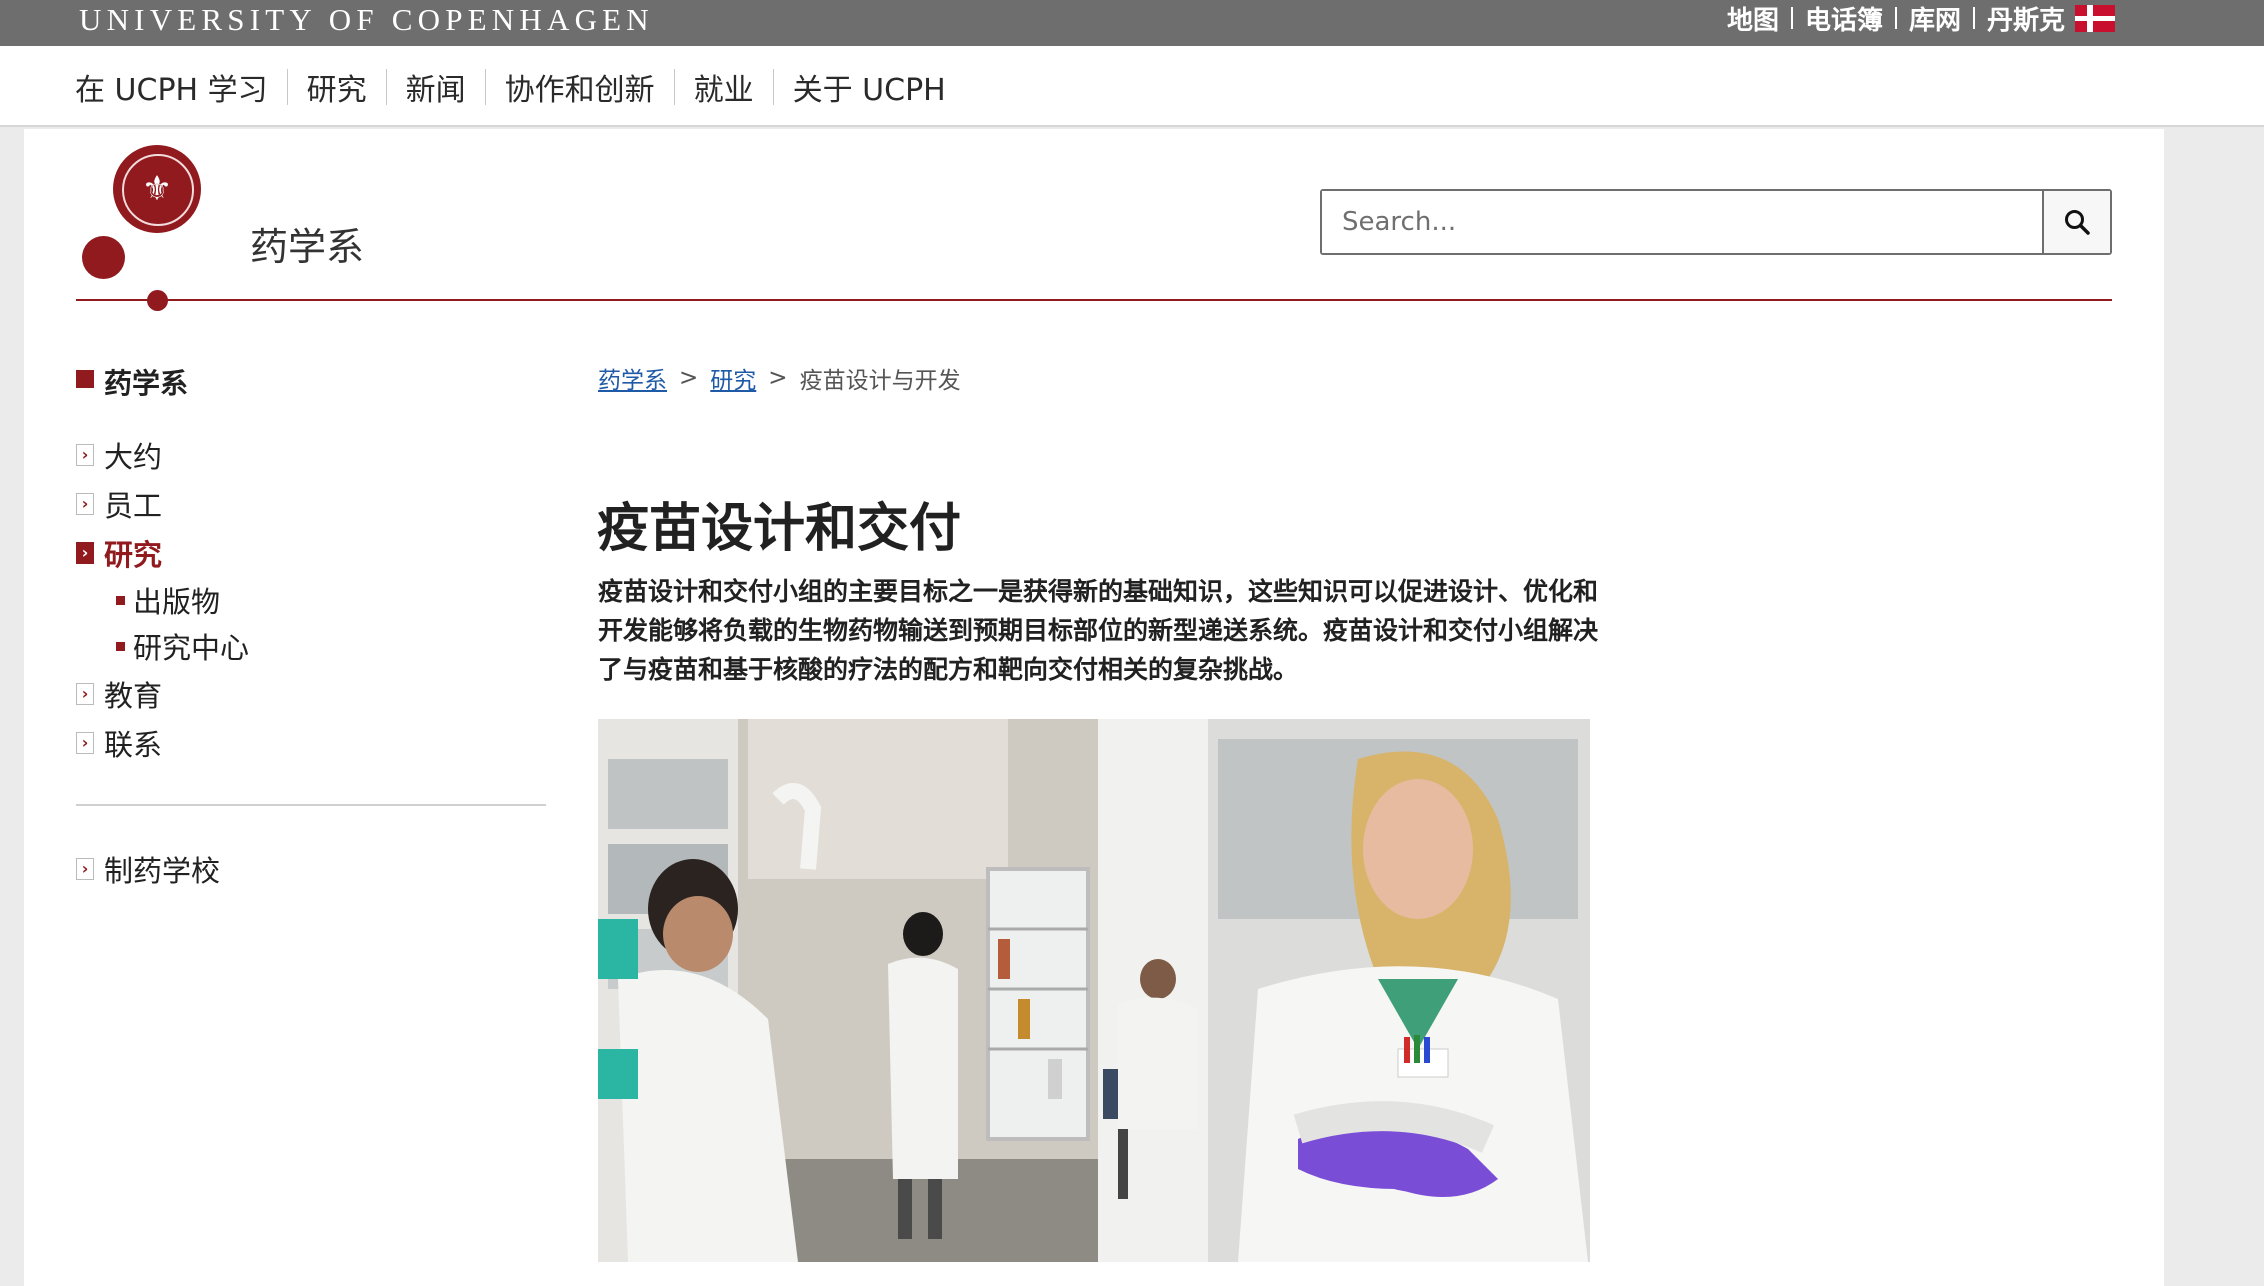  Describe the element at coordinates (366, 20) in the screenshot. I see `university-name: UNIVERSITY OF COPENHAGEN` at that location.